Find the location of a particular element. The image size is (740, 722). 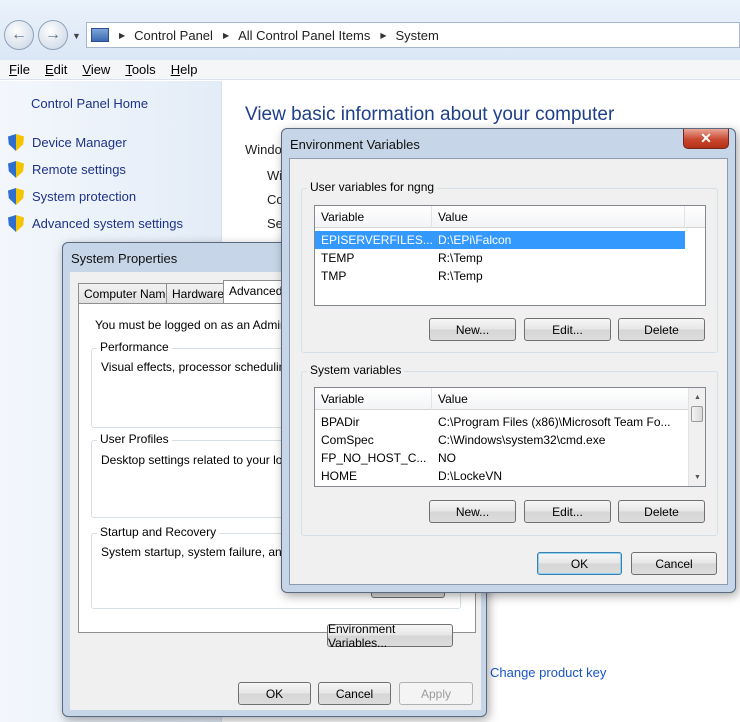

cancel-button: Cancel is located at coordinates (354, 693).